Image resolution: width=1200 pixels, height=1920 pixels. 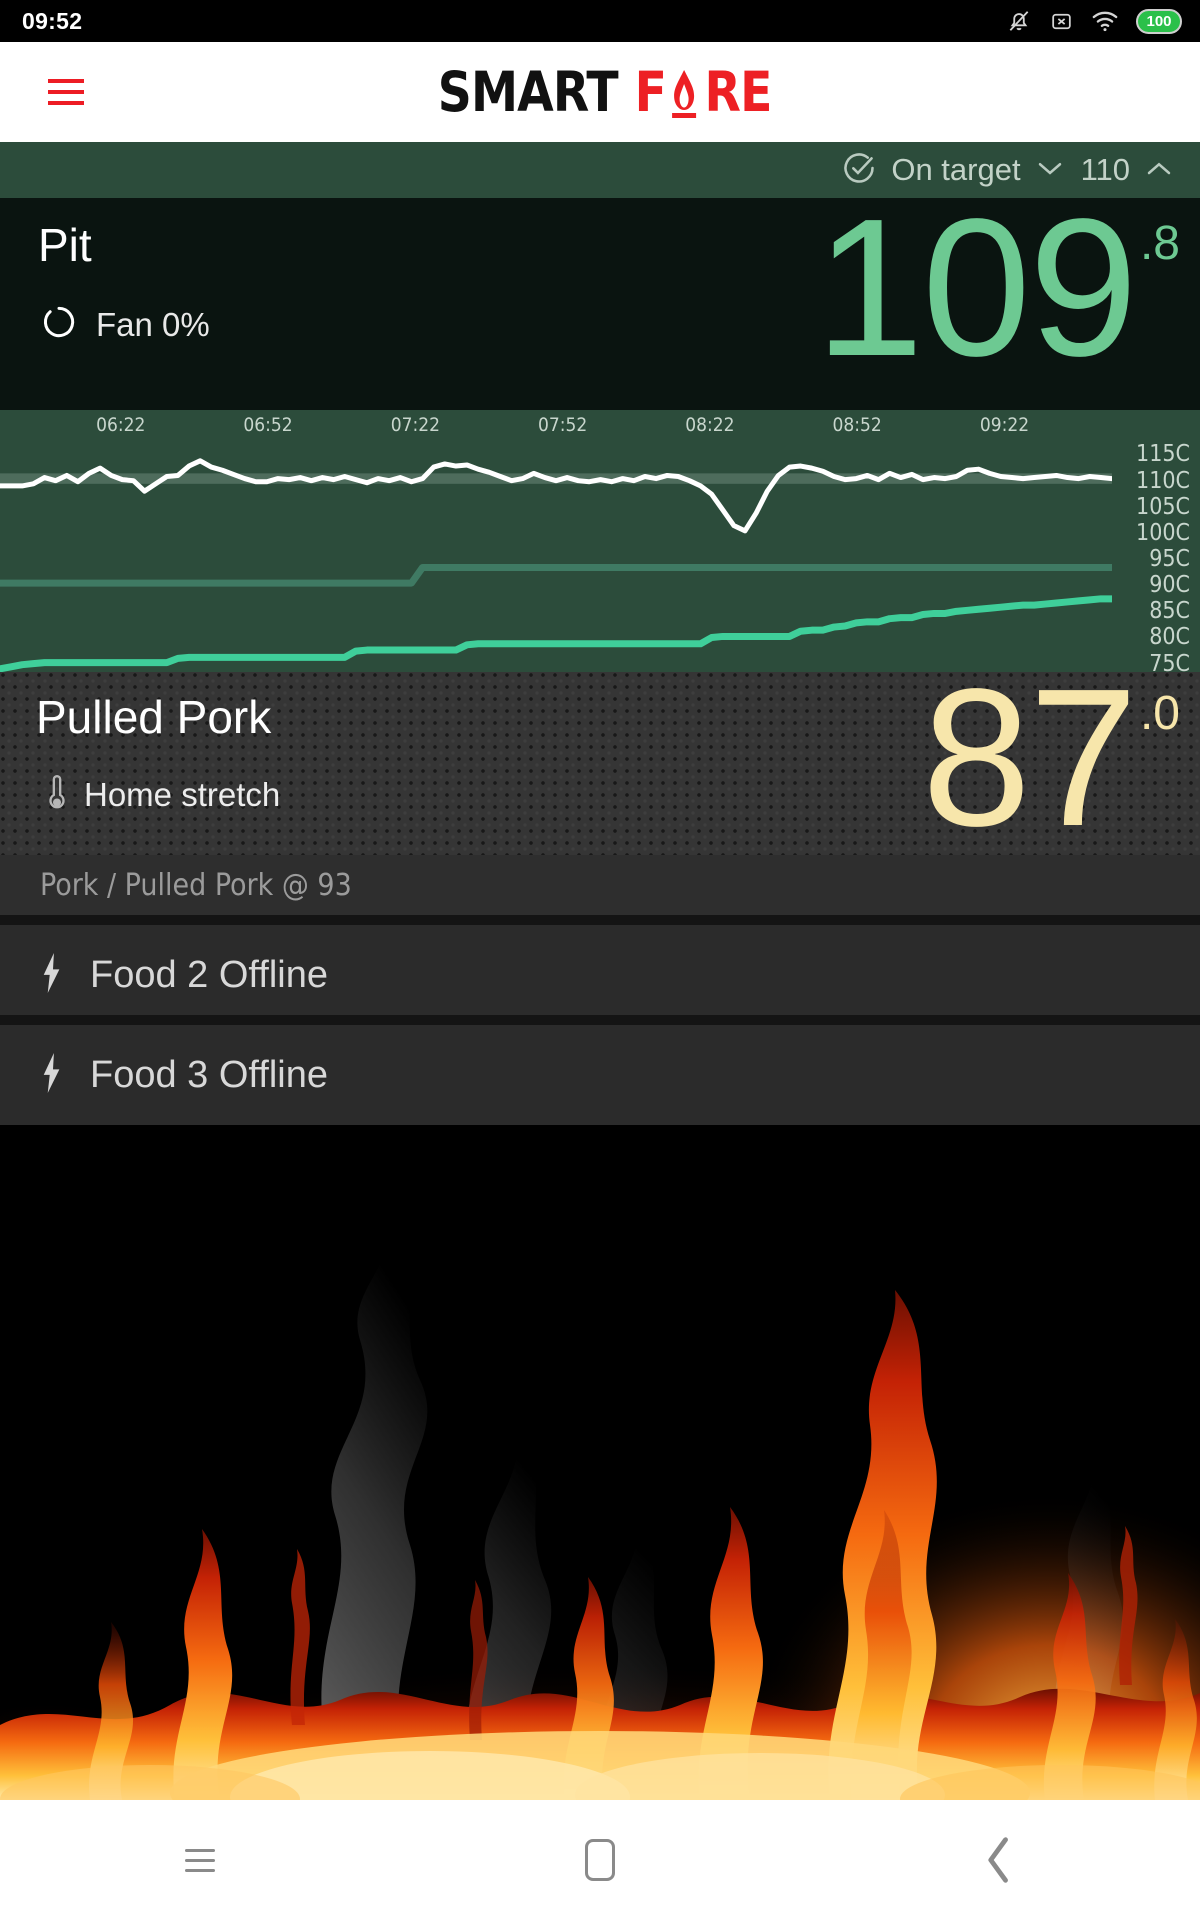 I want to click on logo-text-f: F, so click(x=650, y=91).